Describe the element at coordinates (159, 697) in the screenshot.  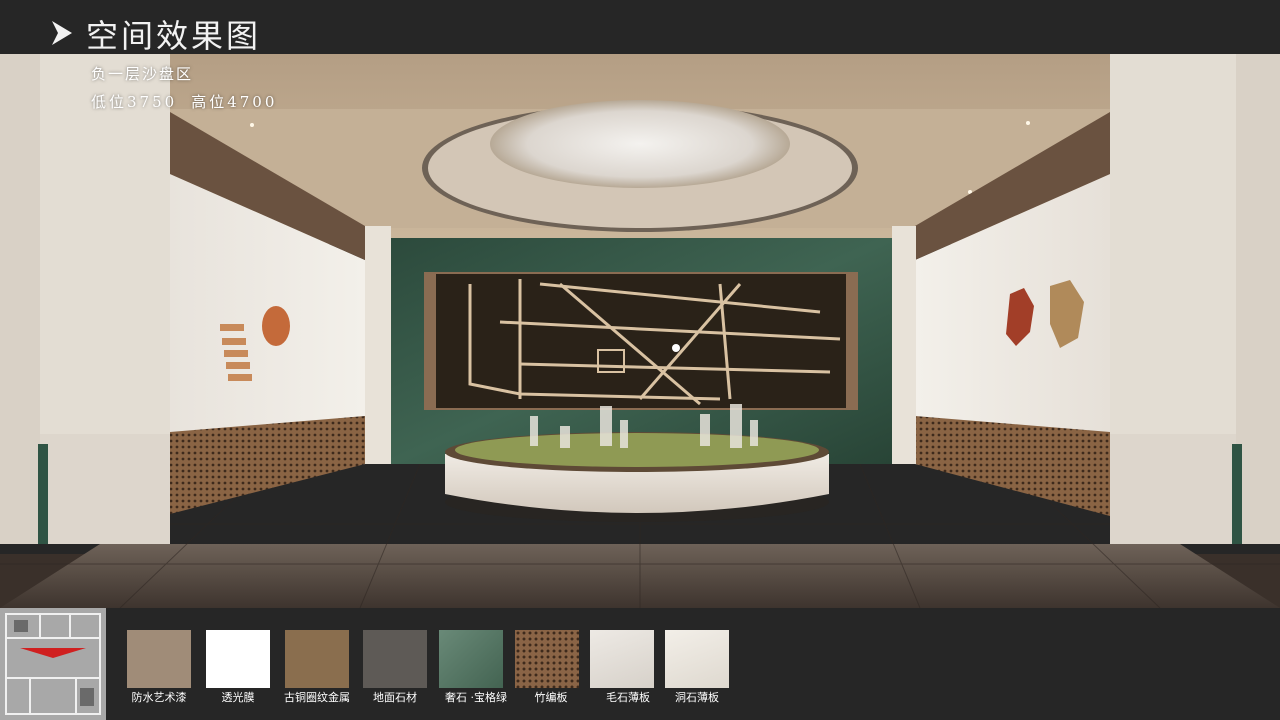
I see `swatch-label: 防水艺术漆` at that location.